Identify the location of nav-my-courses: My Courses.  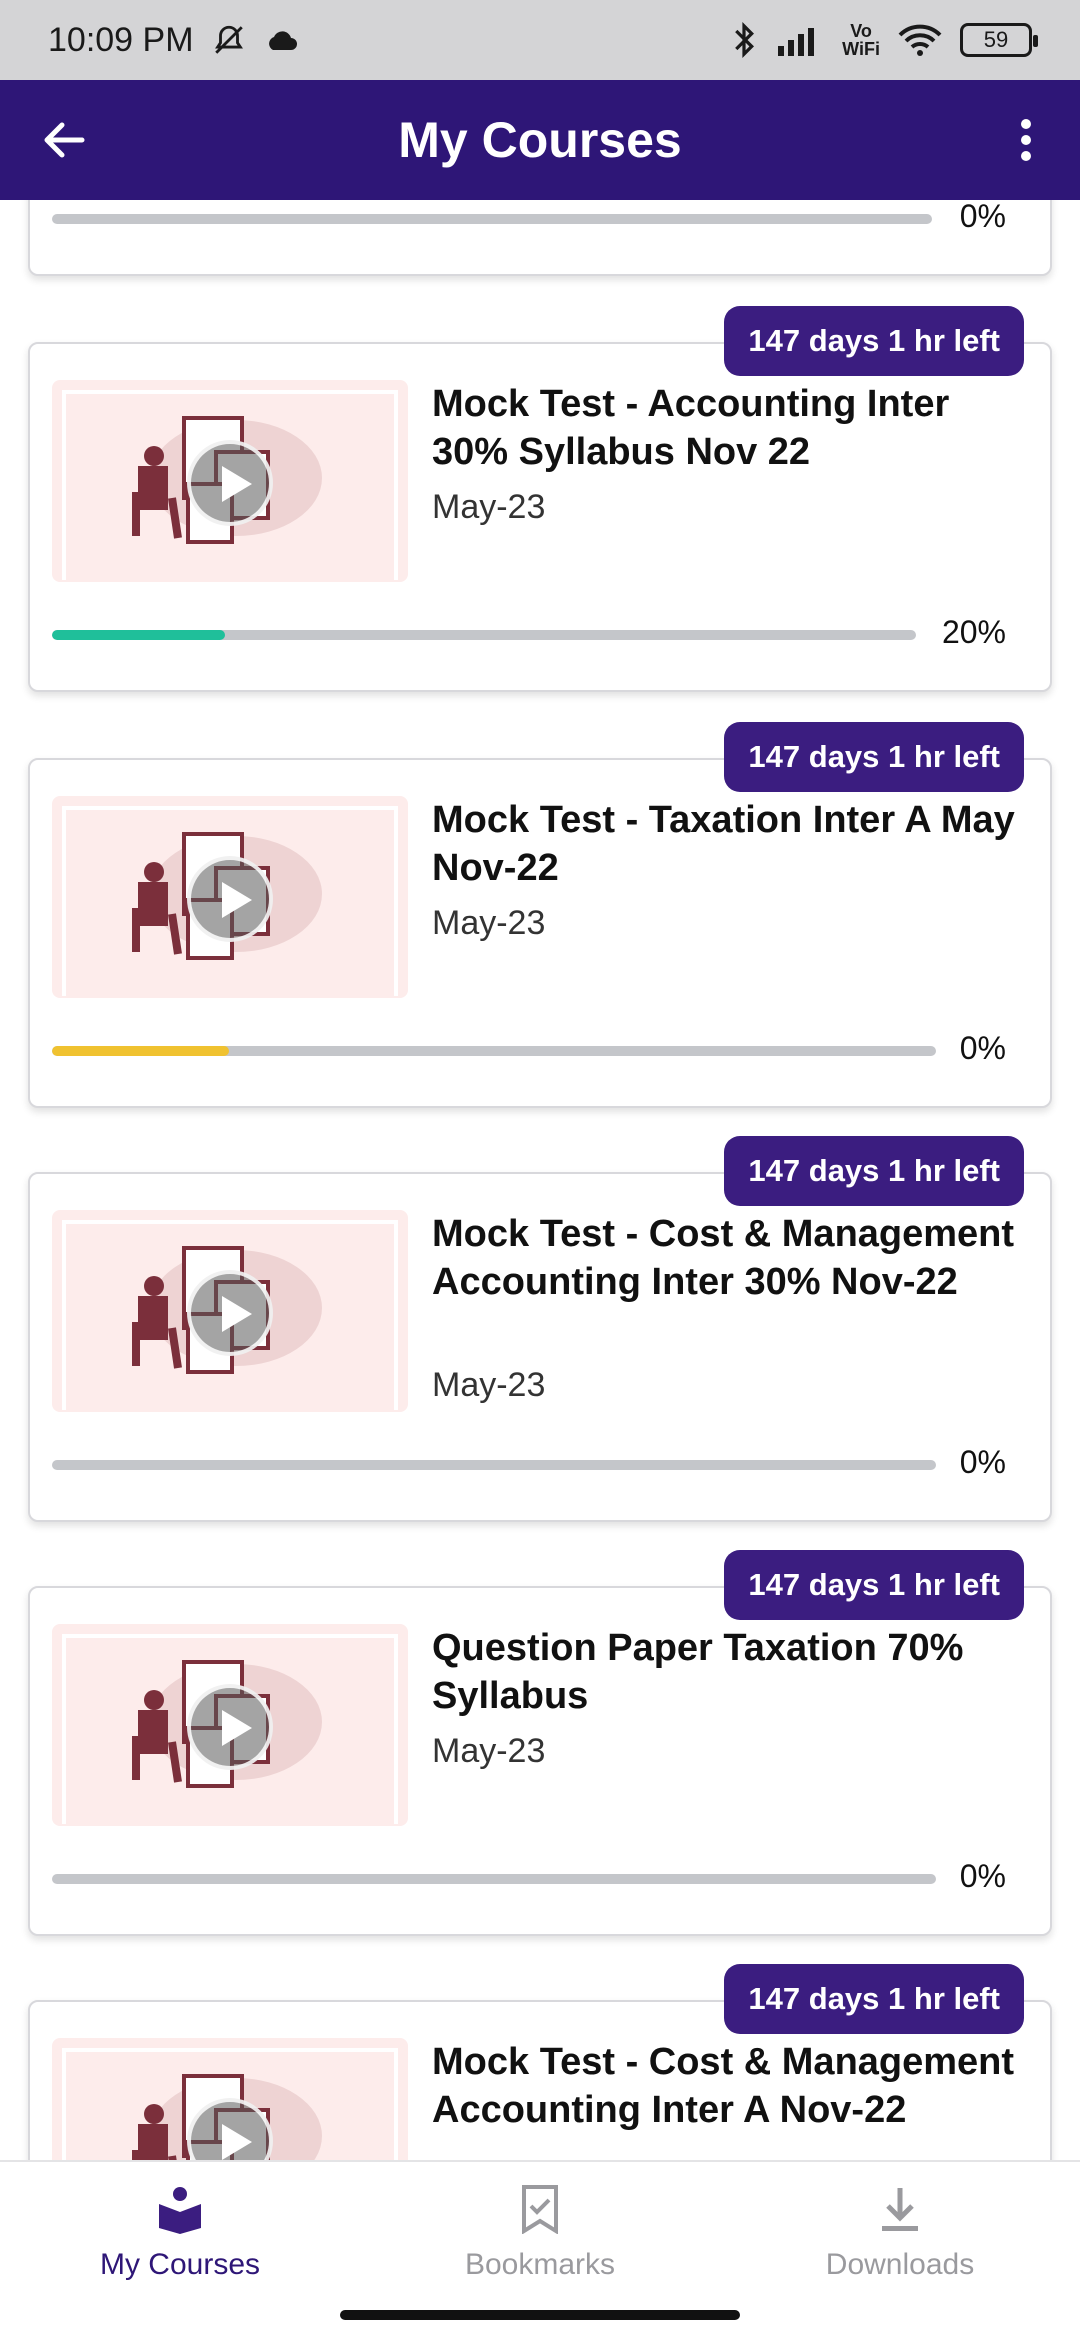
(180, 2251).